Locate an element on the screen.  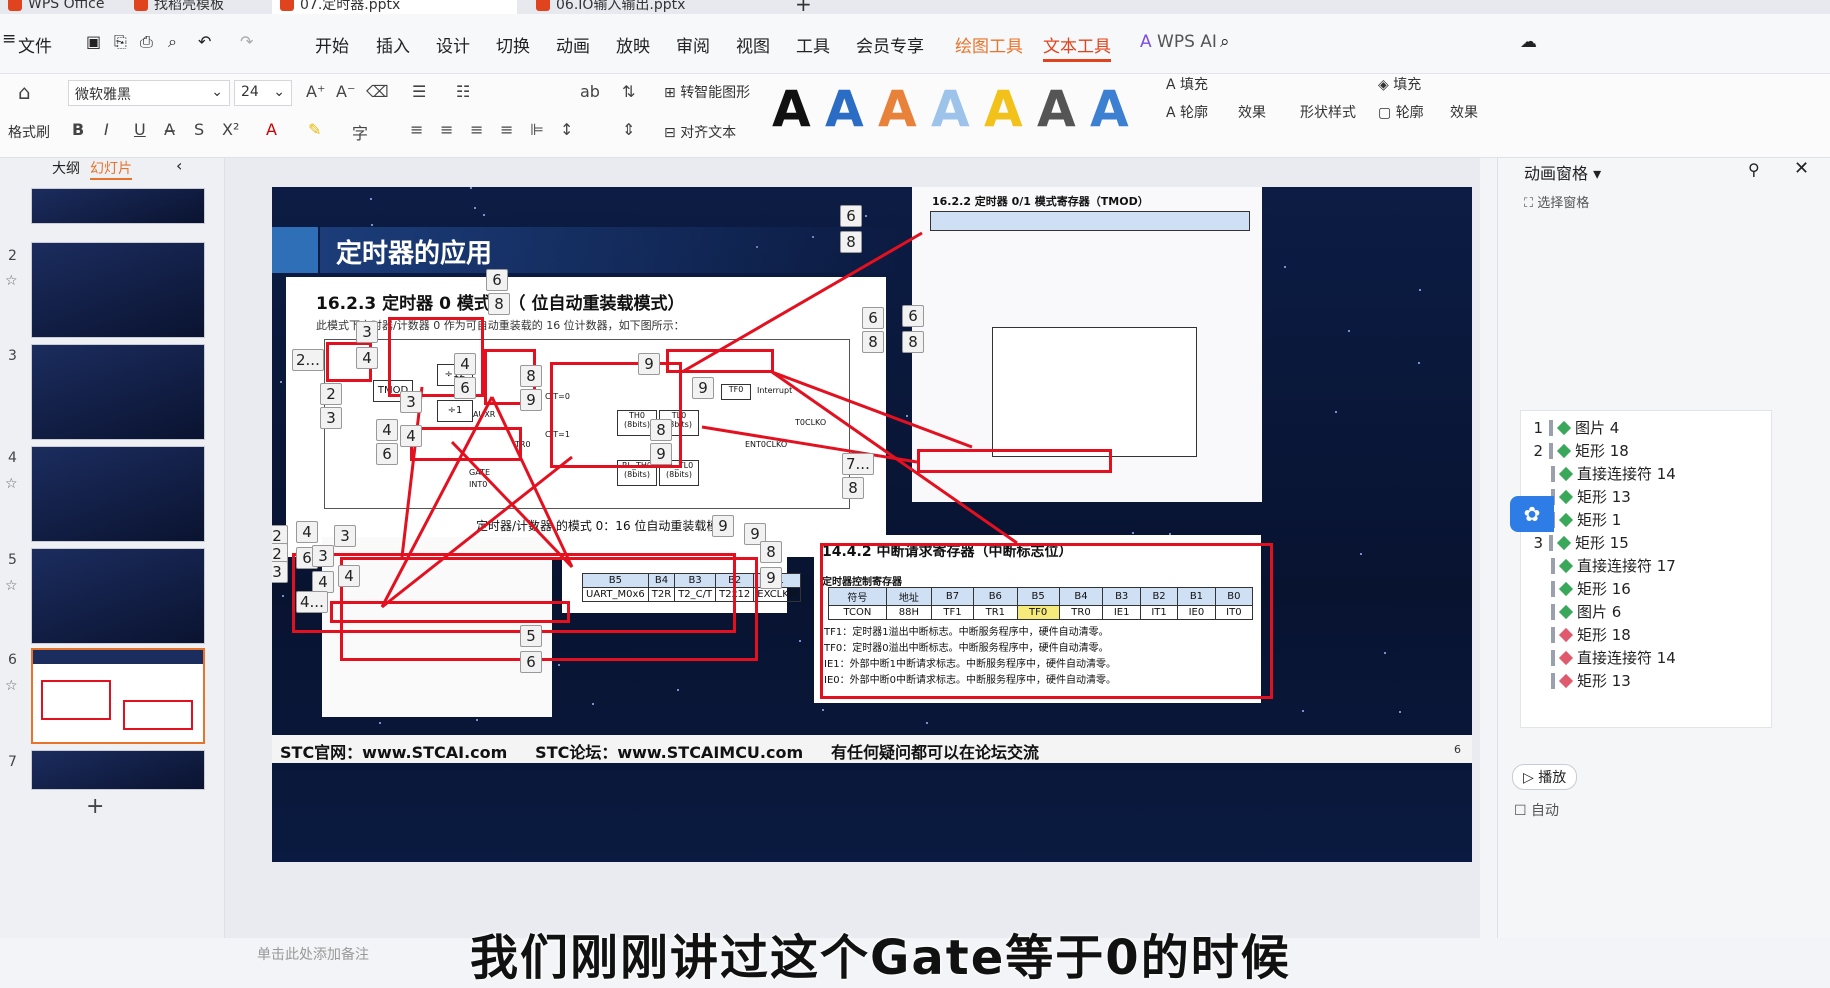
add-slide-icon: + is located at coordinates (95, 806).